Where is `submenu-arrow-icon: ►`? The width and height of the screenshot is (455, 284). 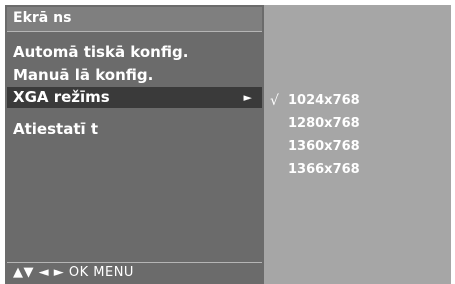 submenu-arrow-icon: ► is located at coordinates (247, 97).